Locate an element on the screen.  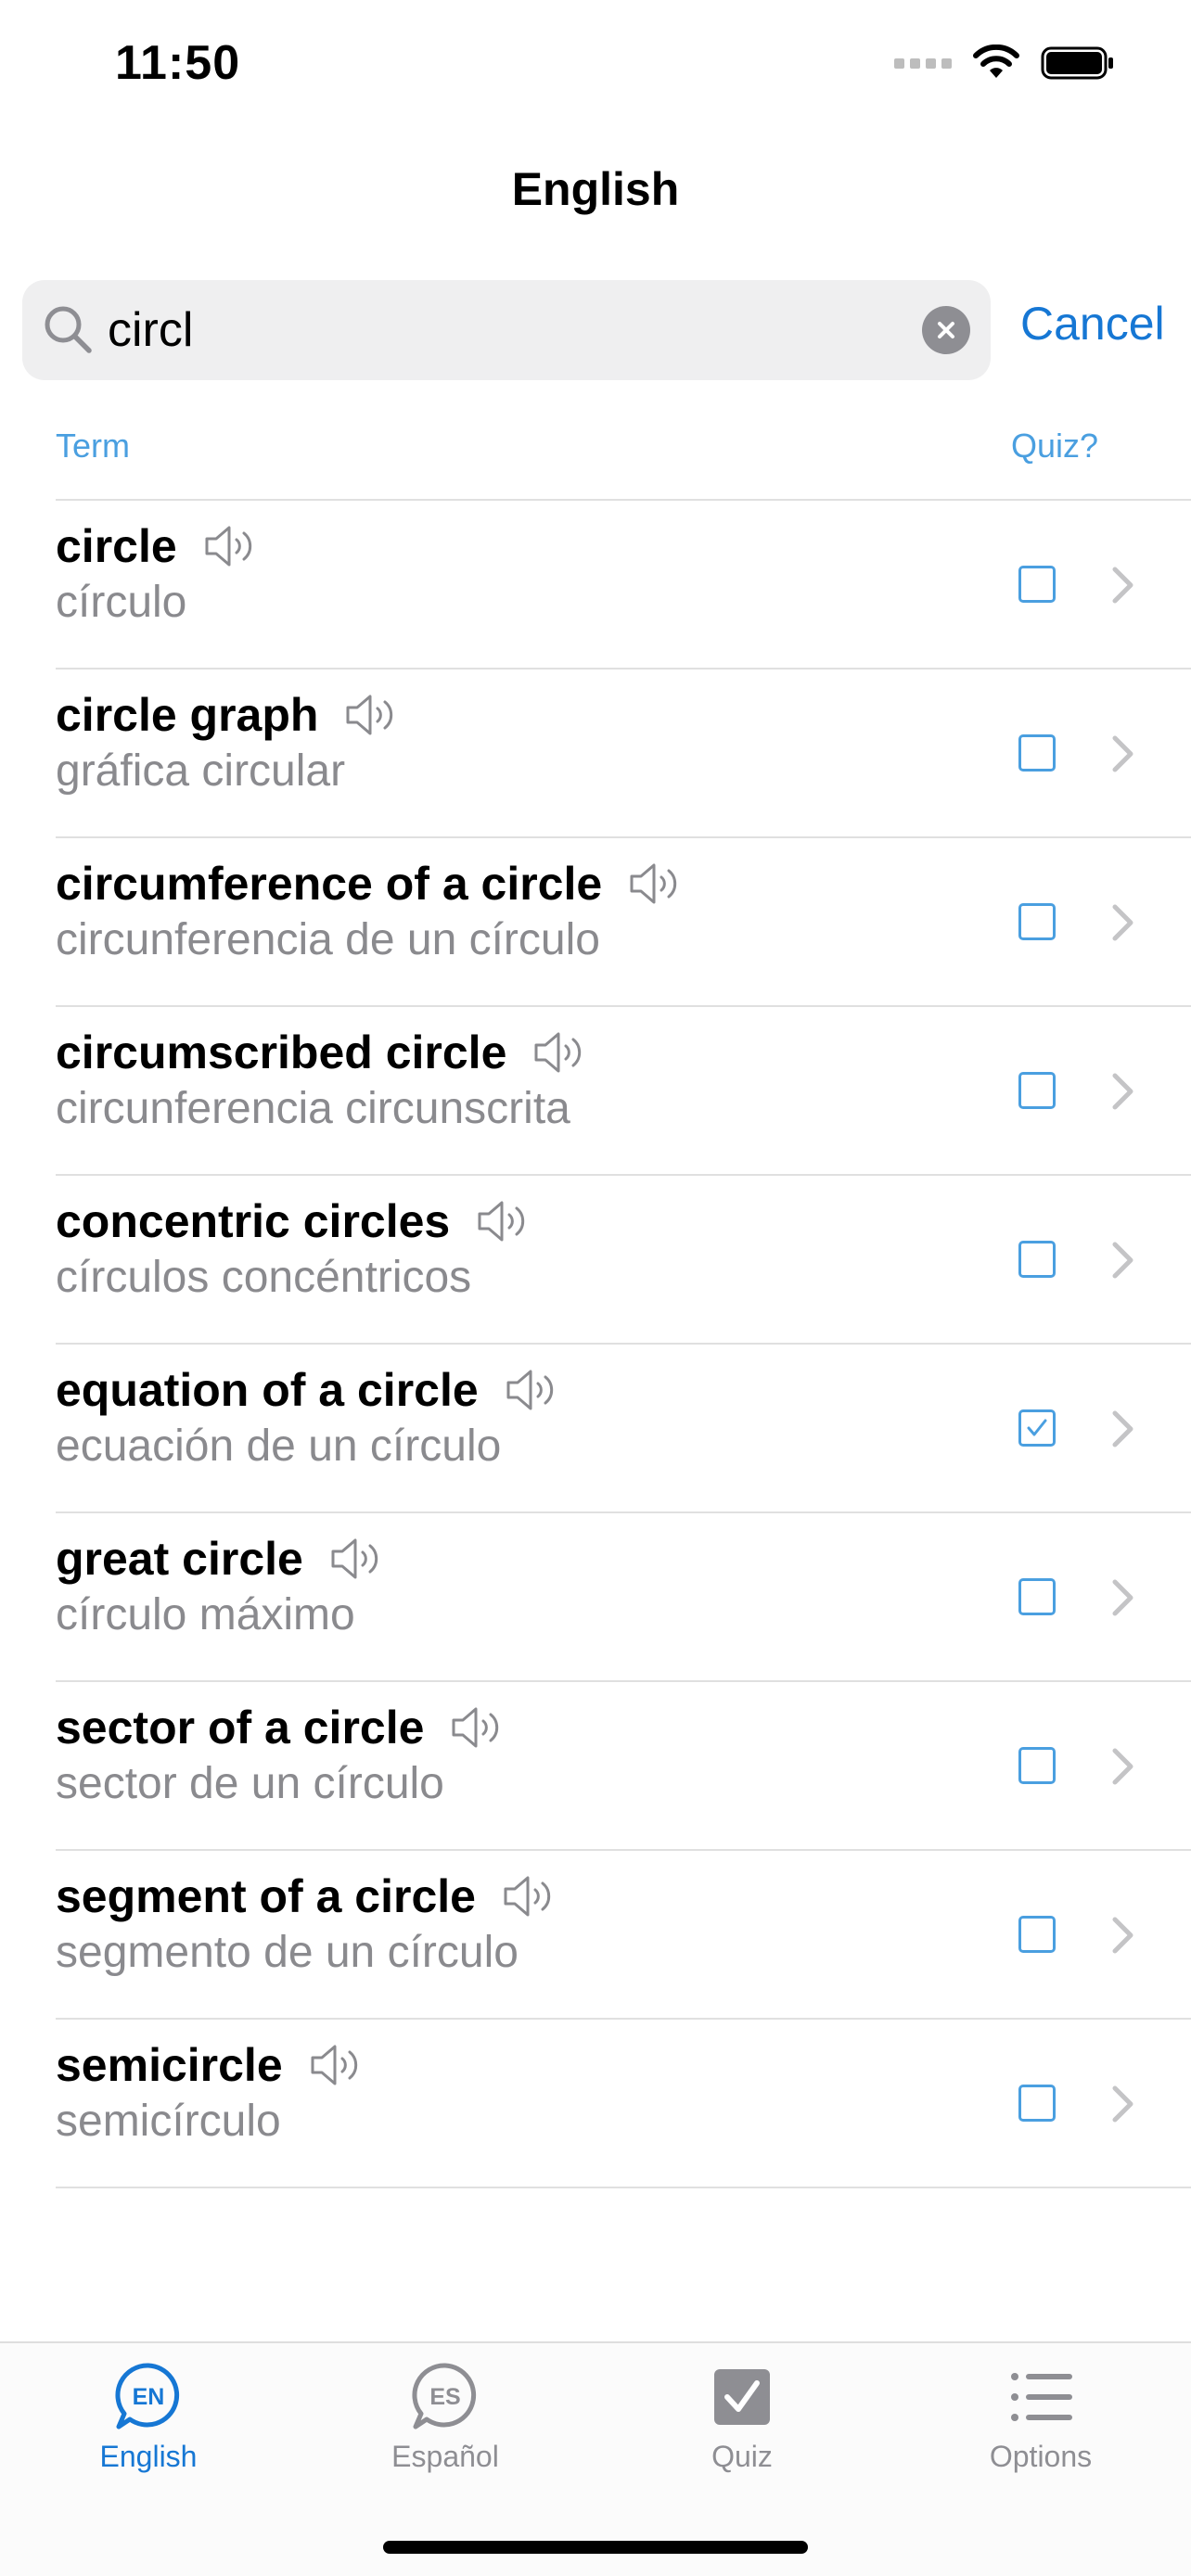
list-header: Term Quiz? is located at coordinates (623, 464).